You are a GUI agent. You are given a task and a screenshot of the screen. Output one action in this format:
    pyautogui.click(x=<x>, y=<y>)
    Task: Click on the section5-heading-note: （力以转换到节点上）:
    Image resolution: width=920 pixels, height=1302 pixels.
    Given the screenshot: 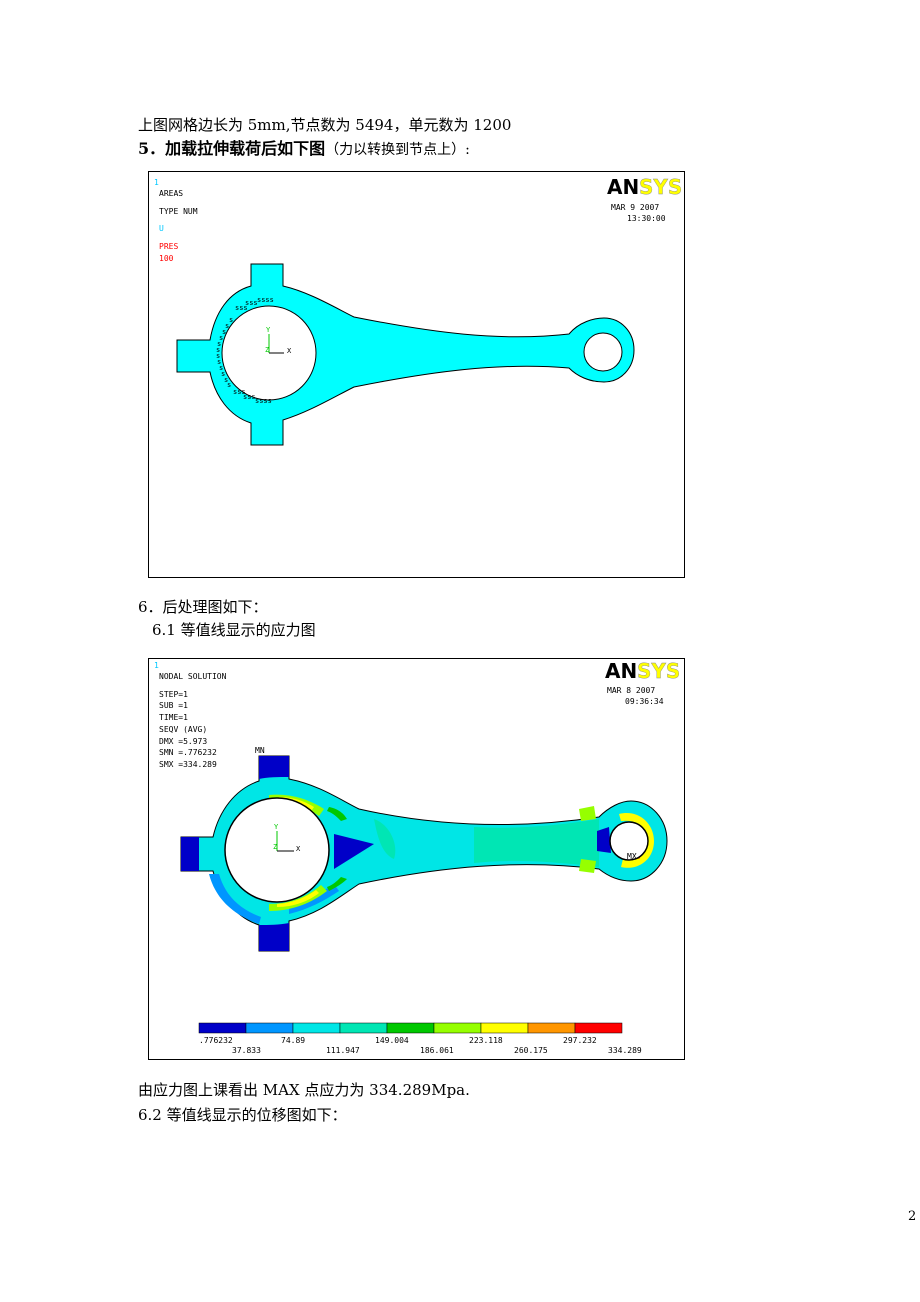 What is the action you would take?
    pyautogui.click(x=397, y=150)
    